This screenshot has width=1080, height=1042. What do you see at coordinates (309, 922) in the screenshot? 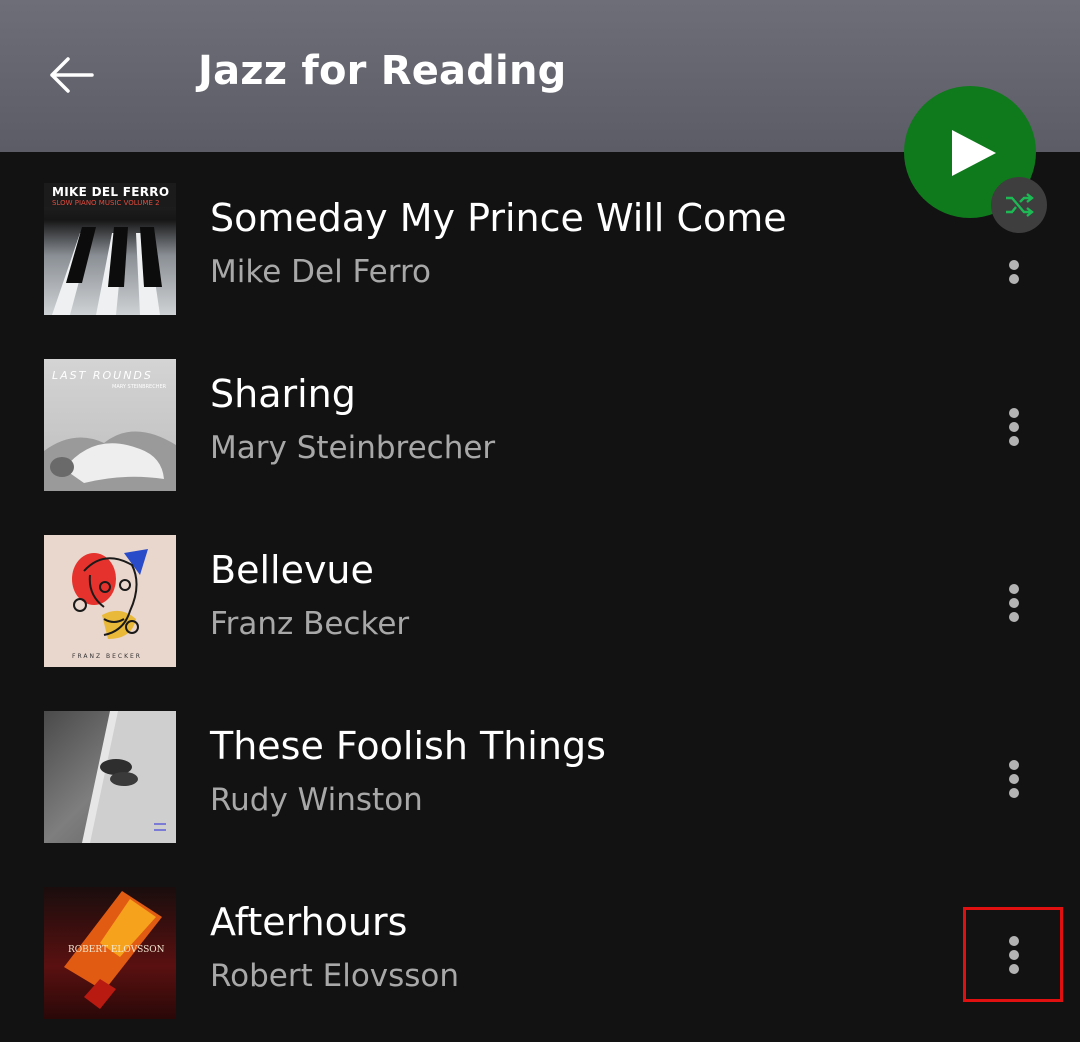
I see `track-title: Afterhours` at bounding box center [309, 922].